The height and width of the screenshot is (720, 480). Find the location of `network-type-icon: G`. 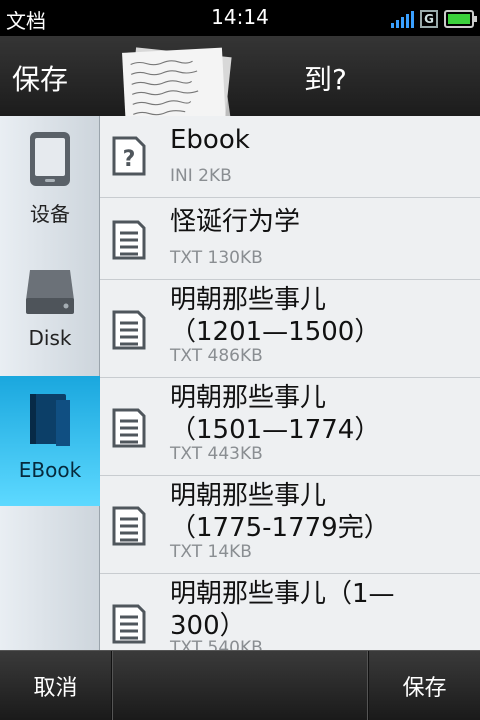

network-type-icon: G is located at coordinates (429, 19).